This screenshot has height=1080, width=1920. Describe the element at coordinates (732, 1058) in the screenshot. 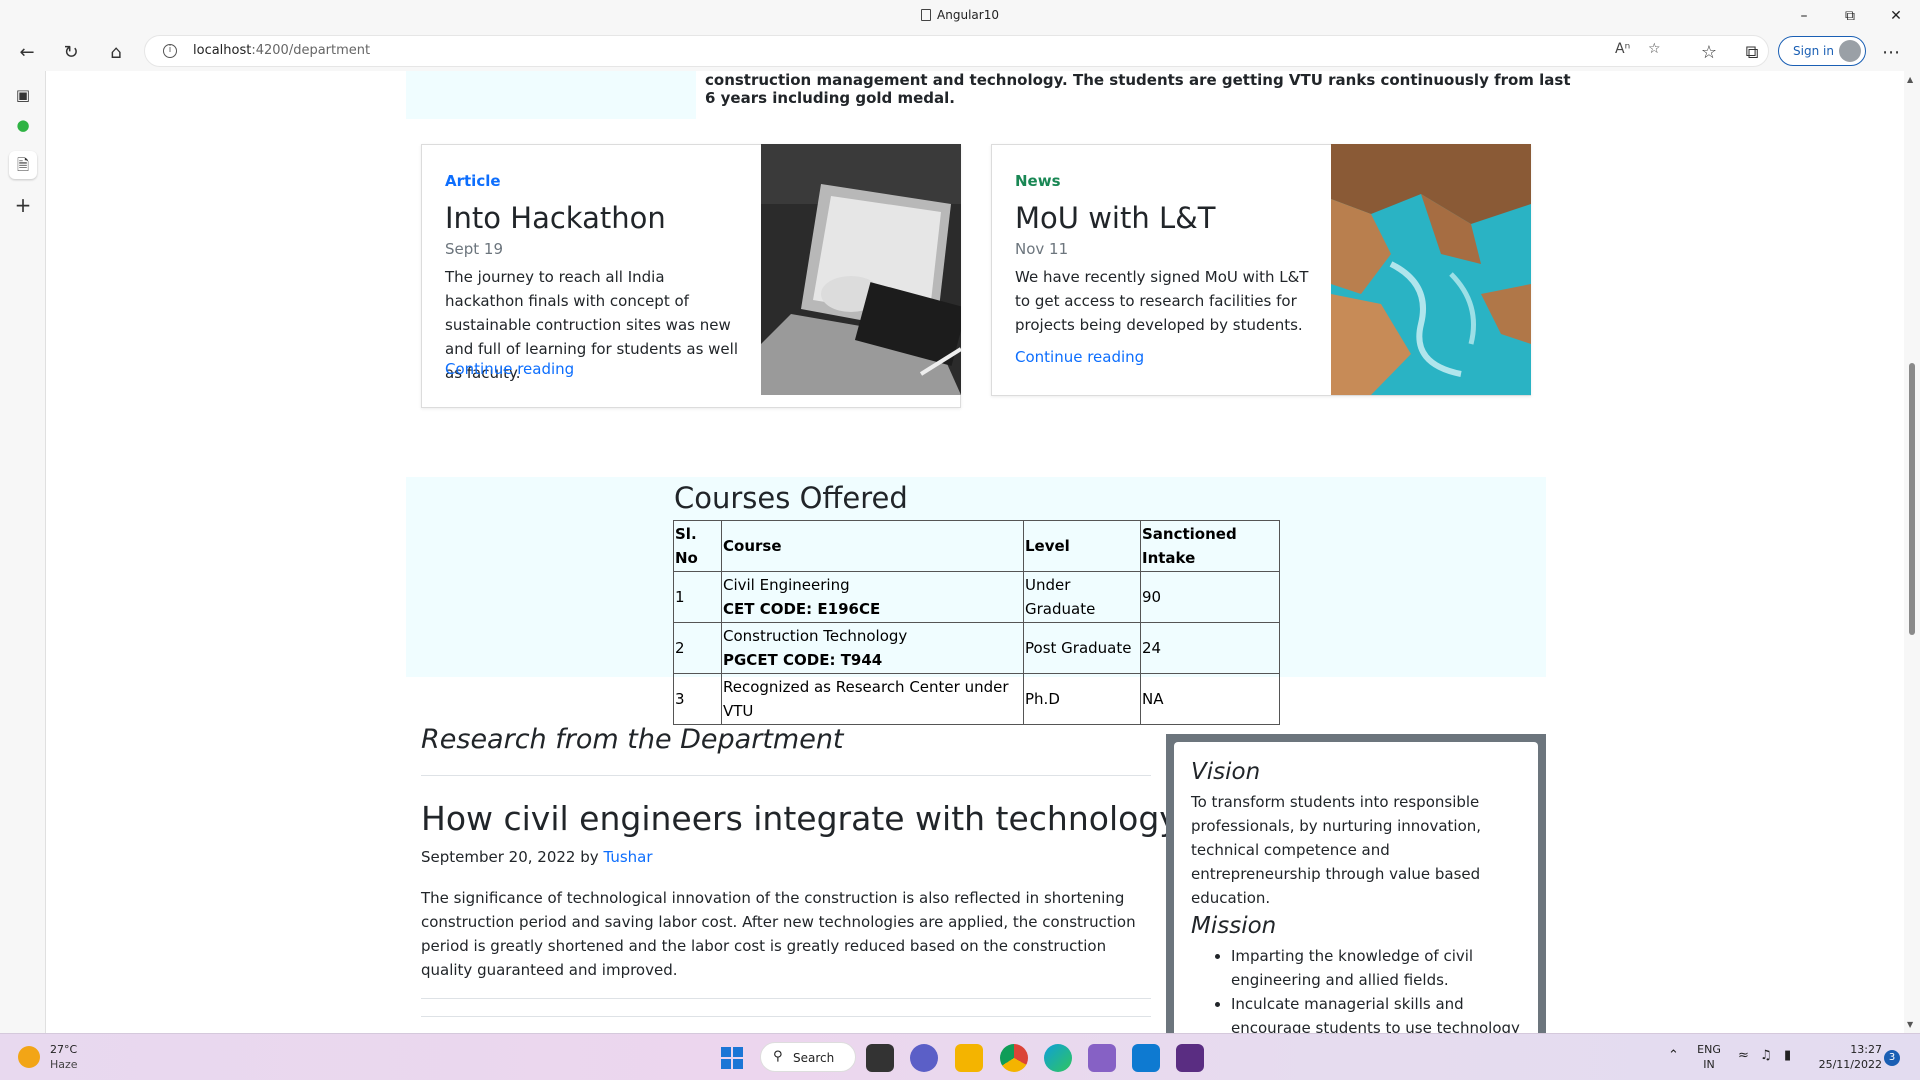

I see `start-icon` at that location.